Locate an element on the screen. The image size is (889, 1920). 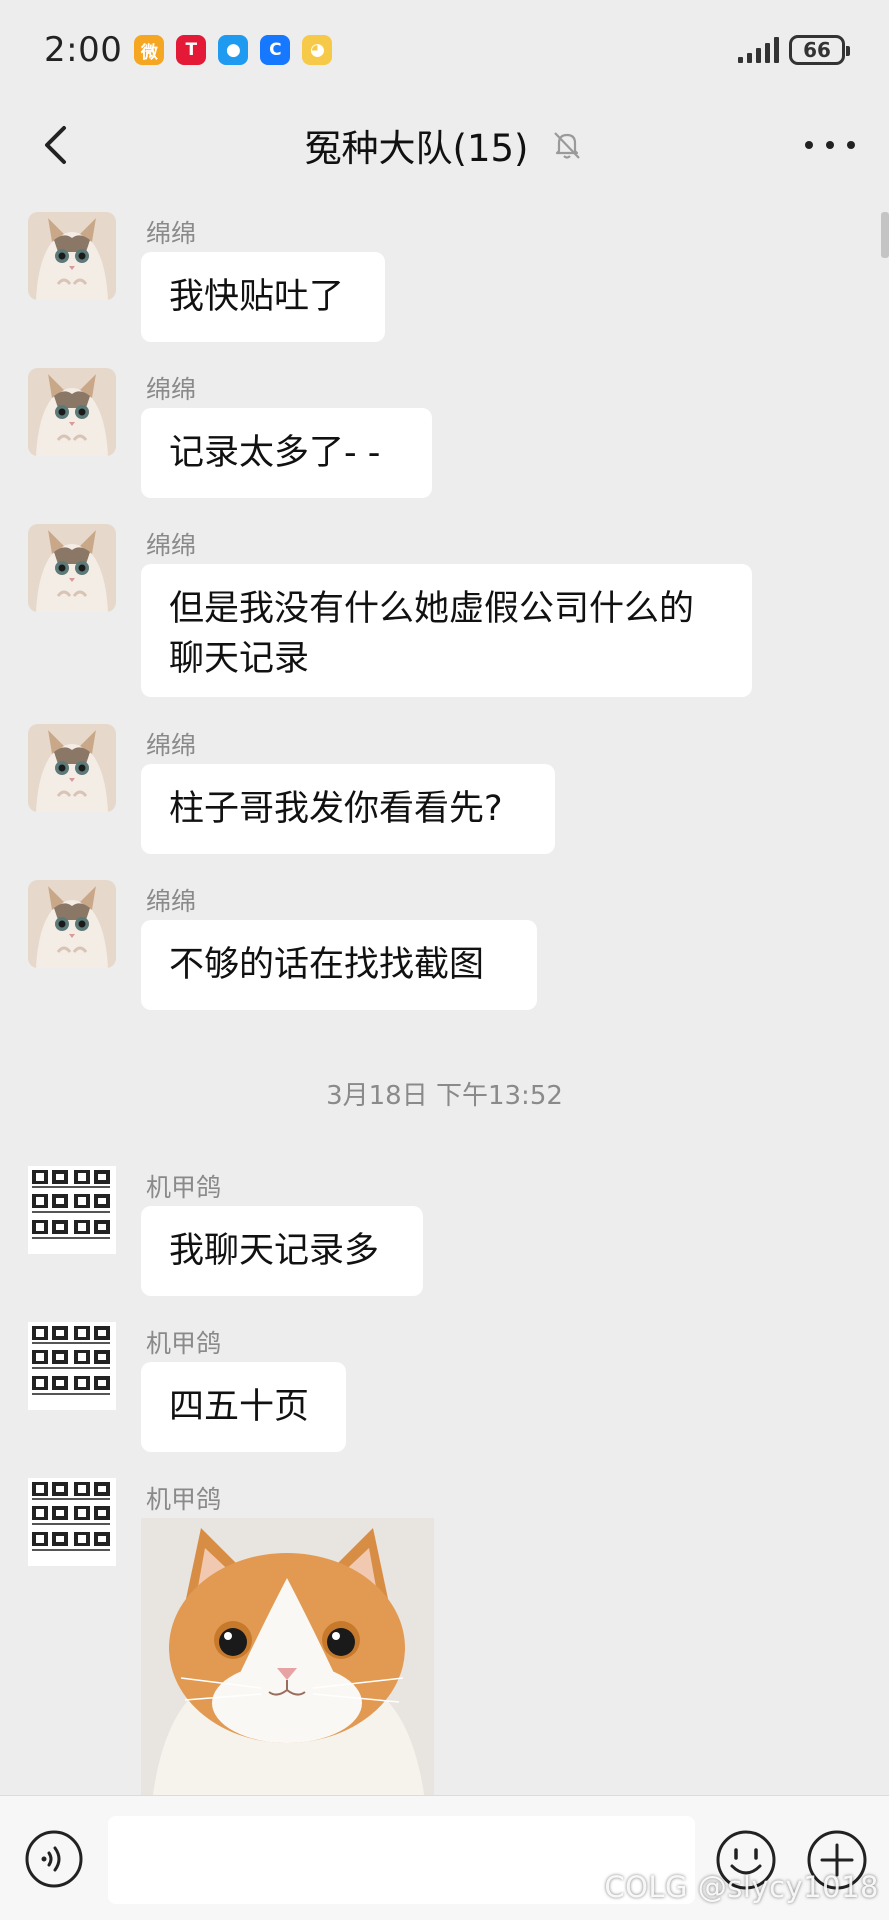
message-bubble: 但是我没有什么她虚假公司什么的 聊天记录 is located at coordinates (446, 630).